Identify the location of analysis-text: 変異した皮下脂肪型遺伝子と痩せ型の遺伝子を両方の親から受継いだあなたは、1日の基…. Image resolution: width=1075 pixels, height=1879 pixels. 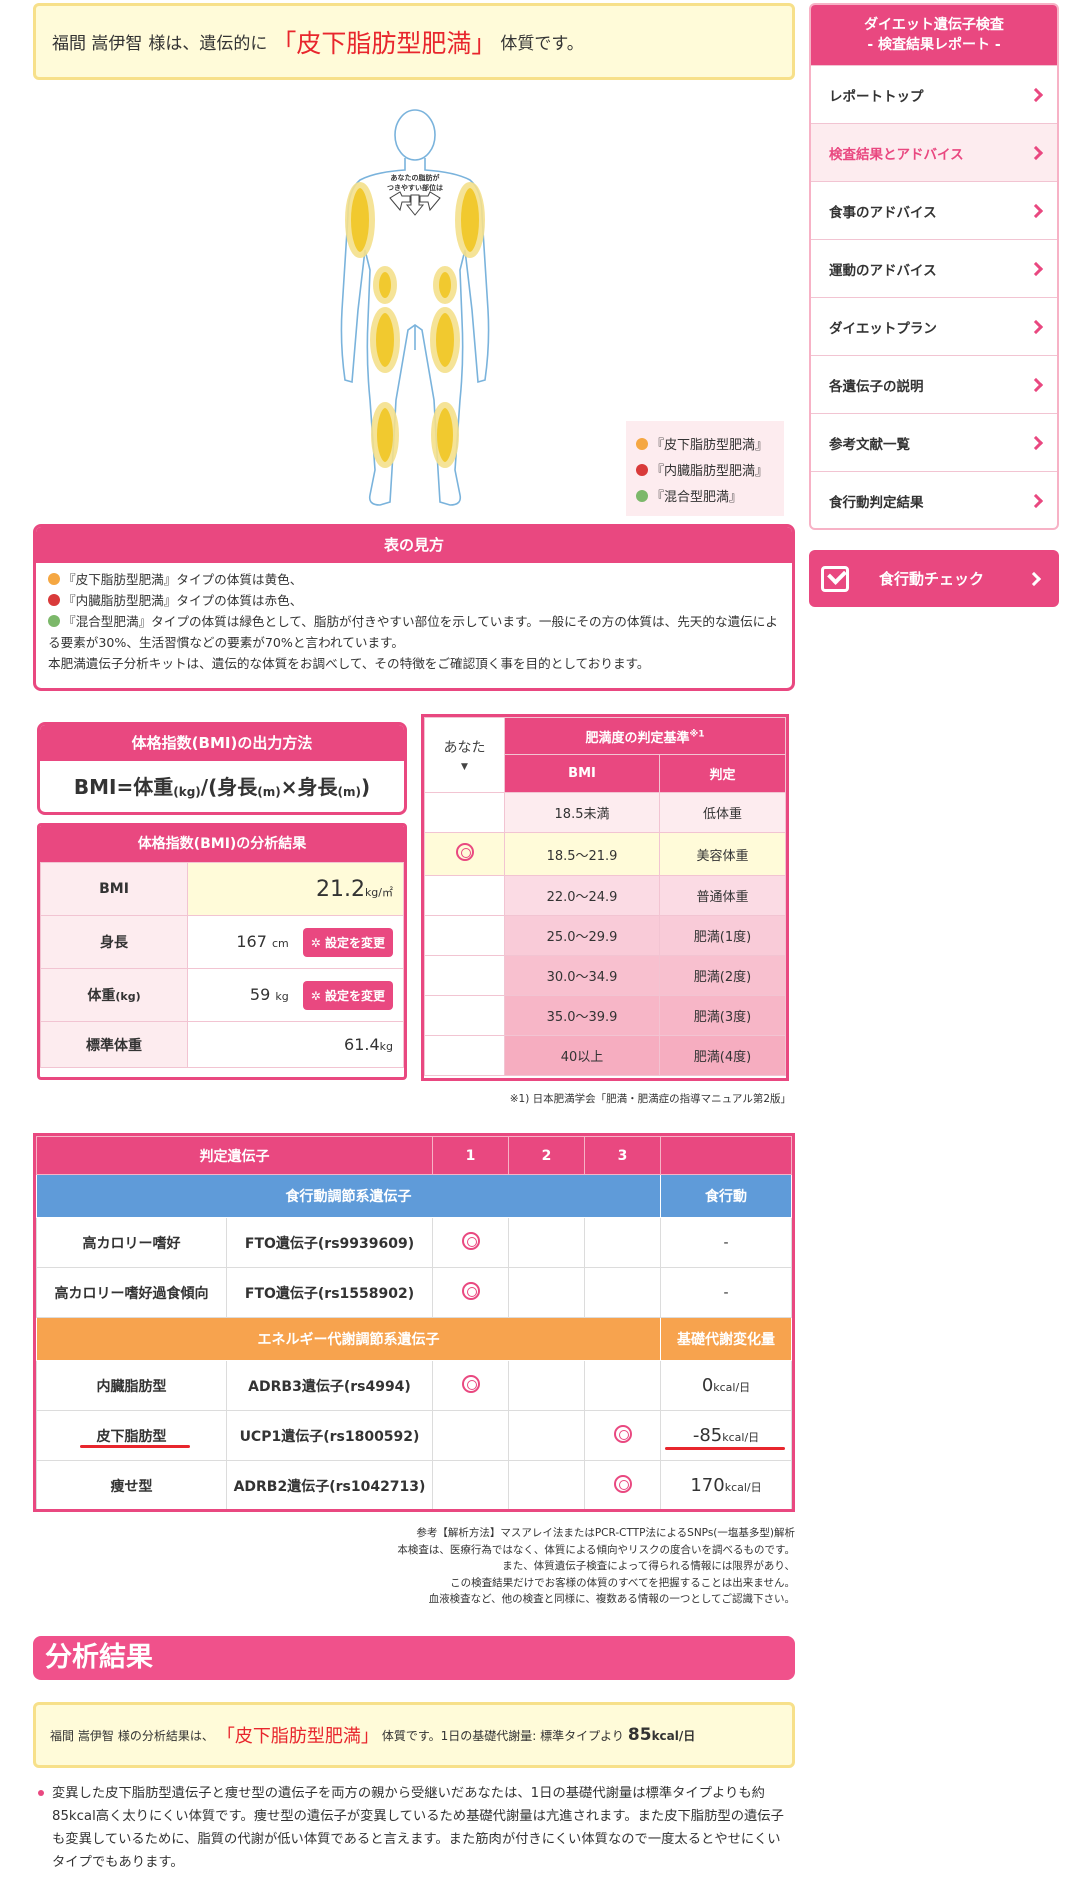
(415, 1828).